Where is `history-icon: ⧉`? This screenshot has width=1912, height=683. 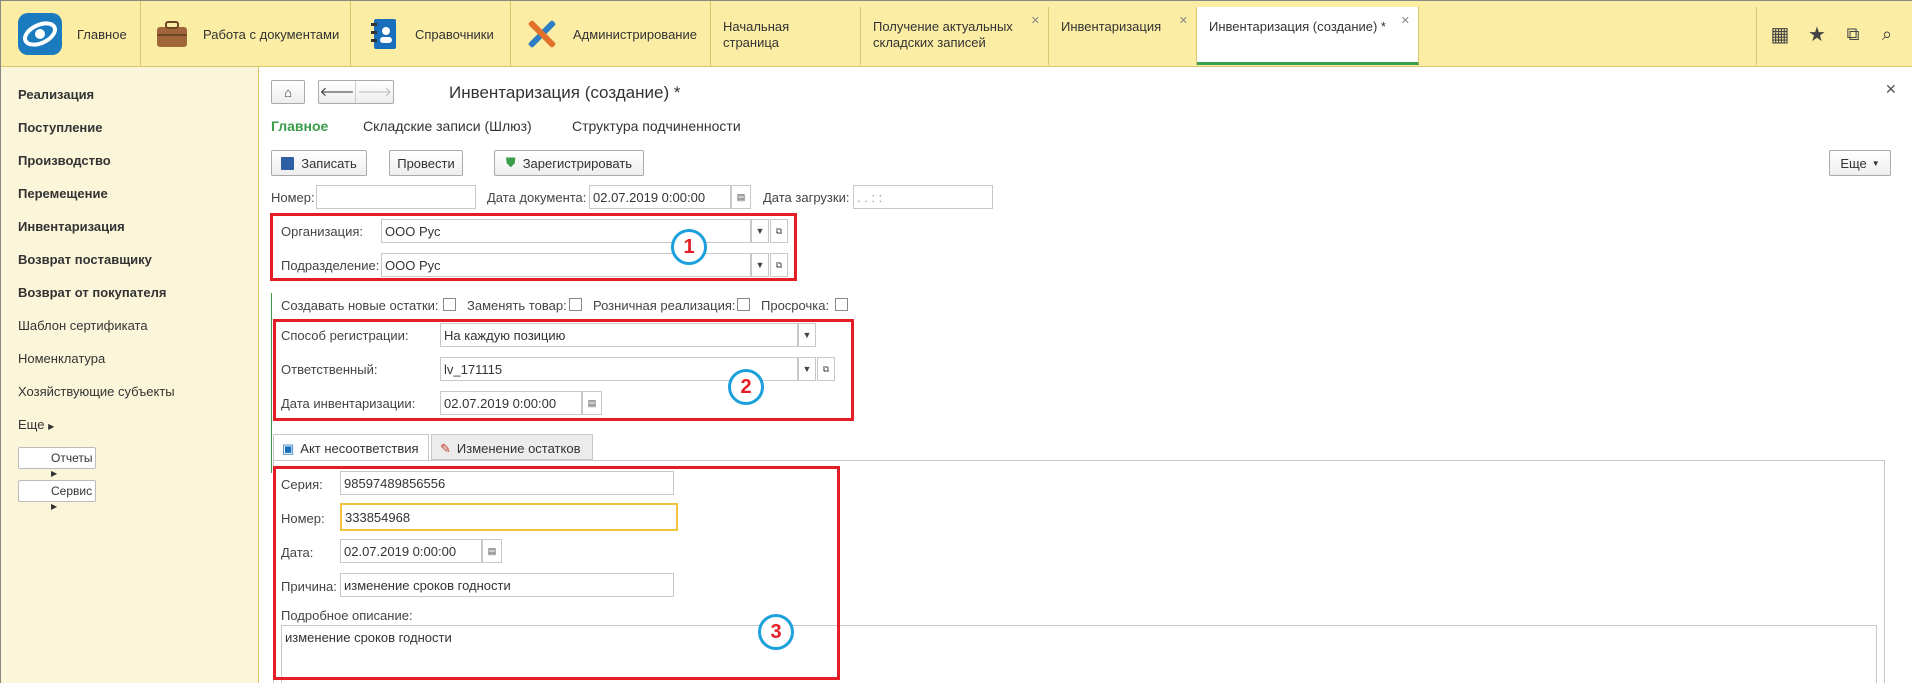 history-icon: ⧉ is located at coordinates (1853, 34).